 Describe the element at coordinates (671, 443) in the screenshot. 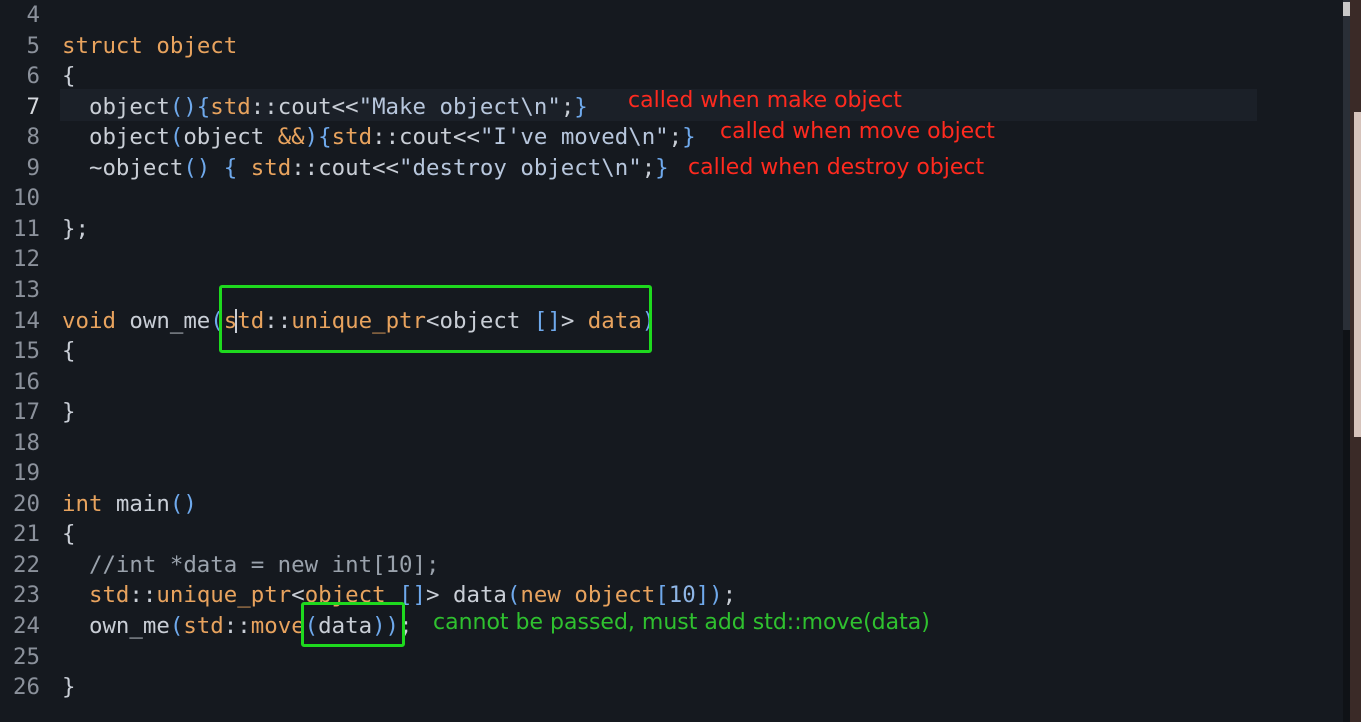

I see `code-line: 18` at that location.